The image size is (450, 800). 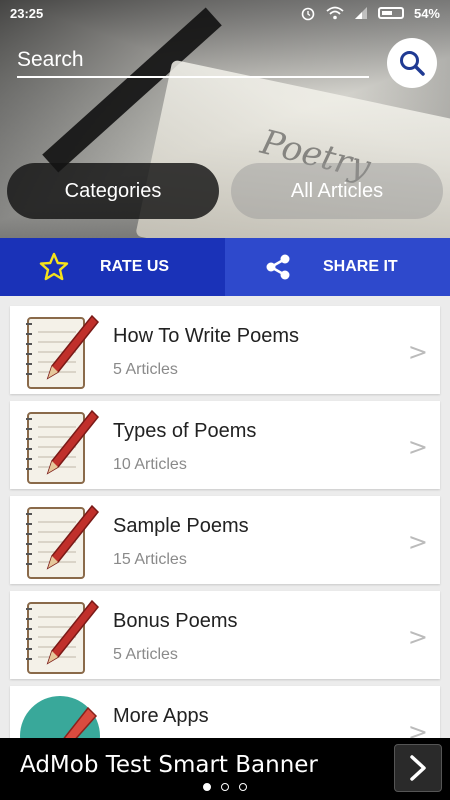 I want to click on list-item-title: How To Write Poems, so click(x=206, y=336).